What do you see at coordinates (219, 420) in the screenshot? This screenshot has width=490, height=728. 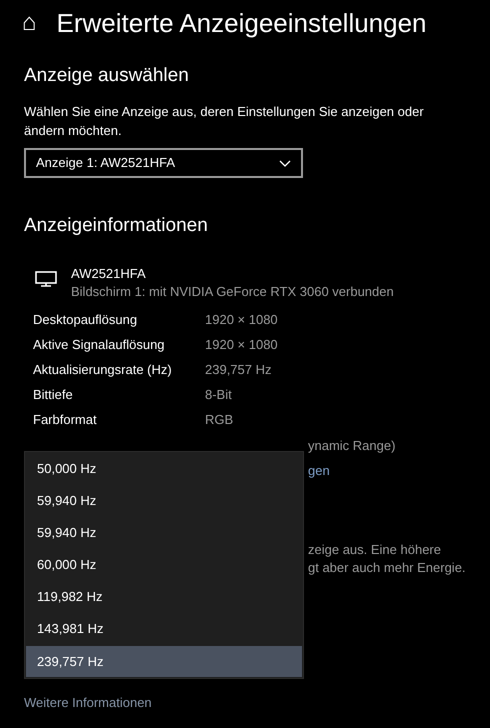 I see `info-value: RGB` at bounding box center [219, 420].